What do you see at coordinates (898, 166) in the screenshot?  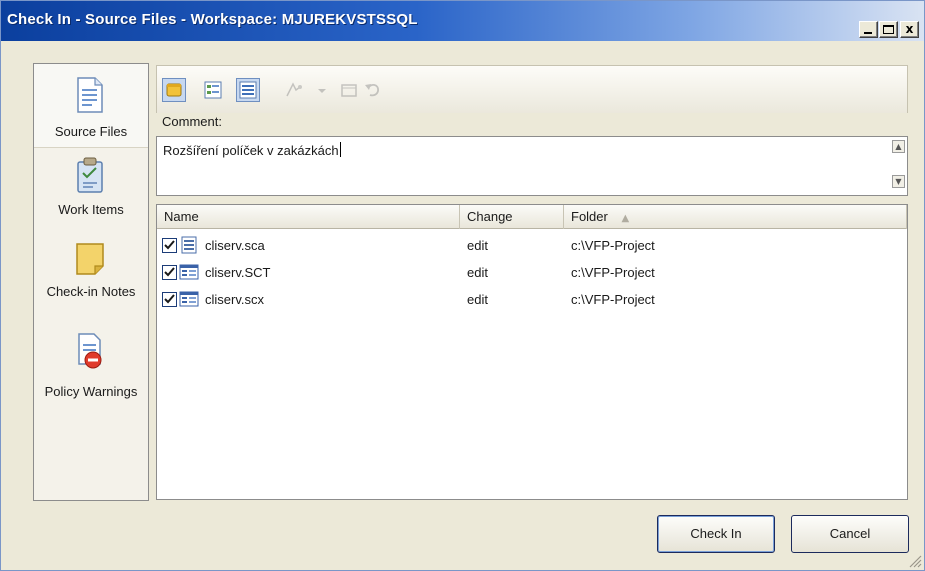 I see `comment-scrollbar: ▲ ▼` at bounding box center [898, 166].